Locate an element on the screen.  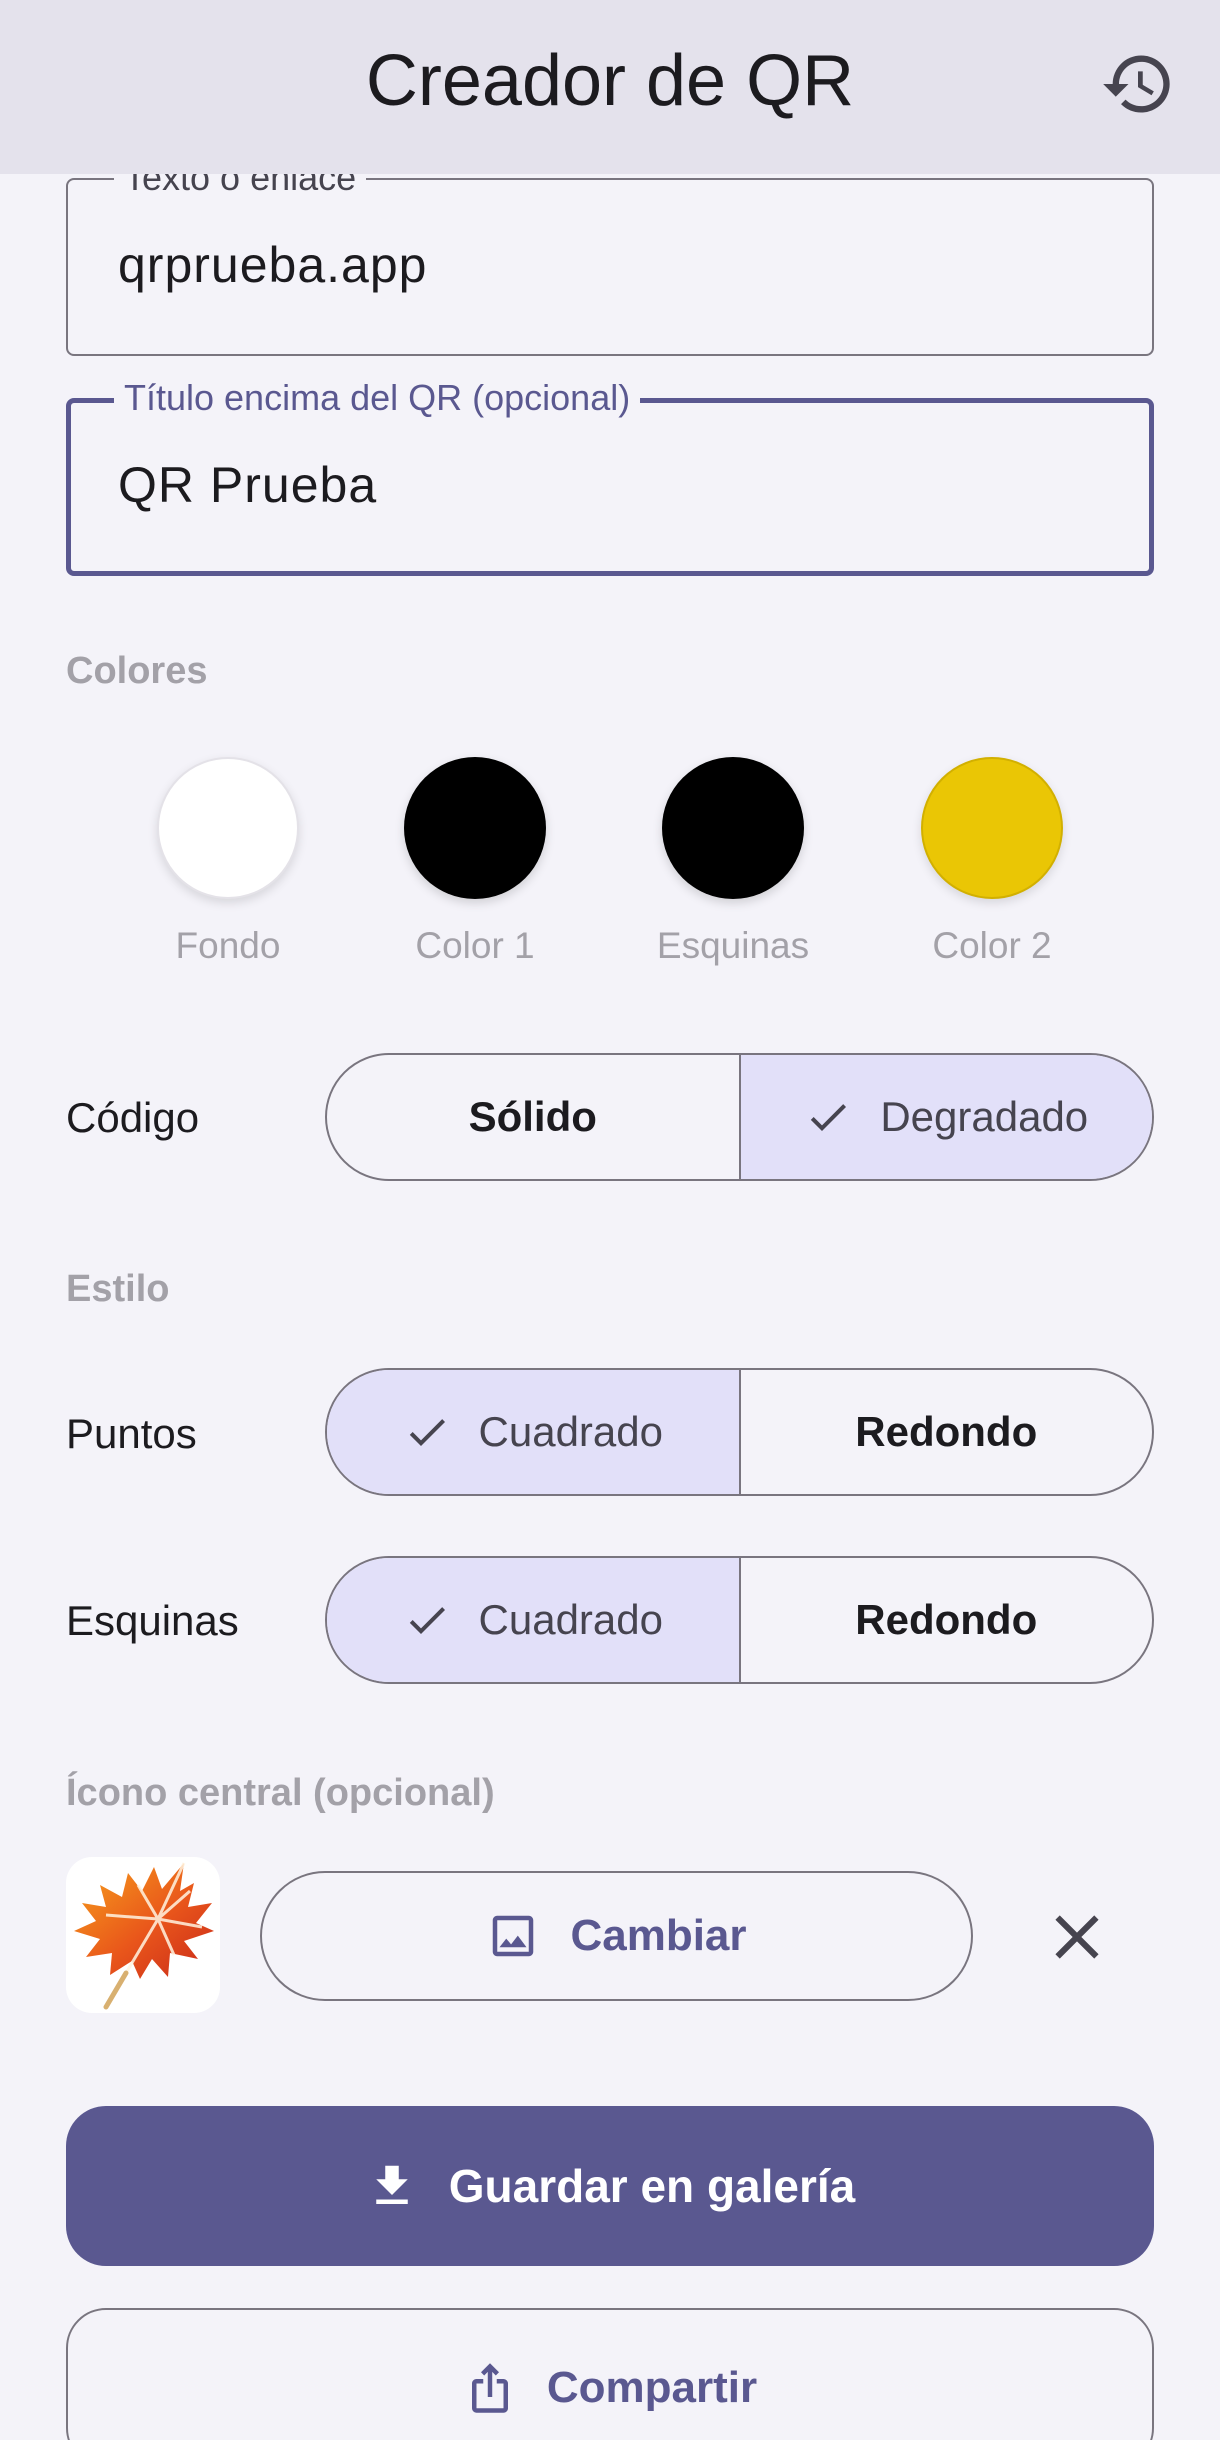
dots-label: Puntos is located at coordinates (131, 1433).